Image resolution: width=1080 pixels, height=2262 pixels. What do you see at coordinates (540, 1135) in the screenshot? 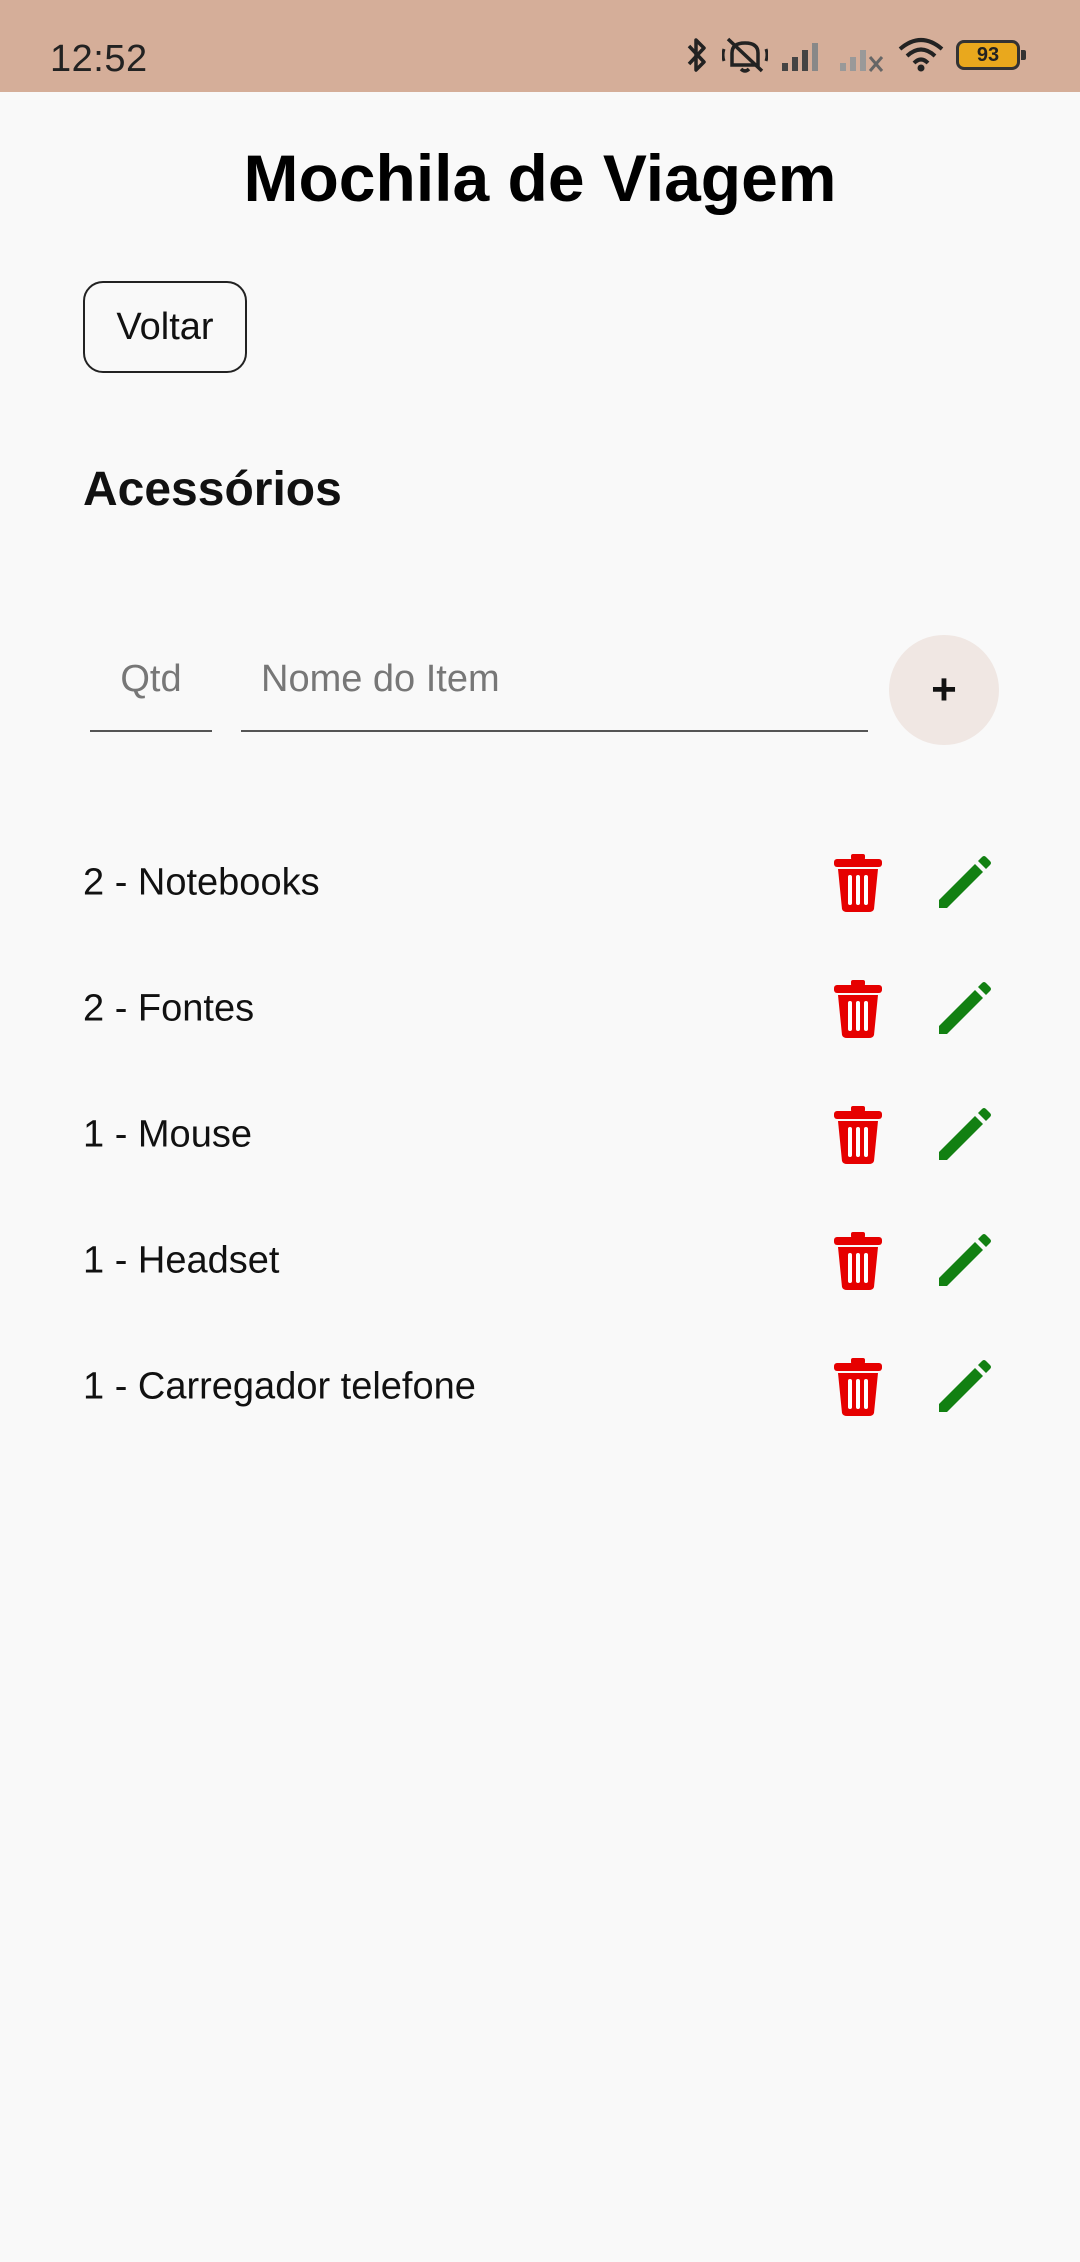
I see `list-item: 1 - Mouse` at bounding box center [540, 1135].